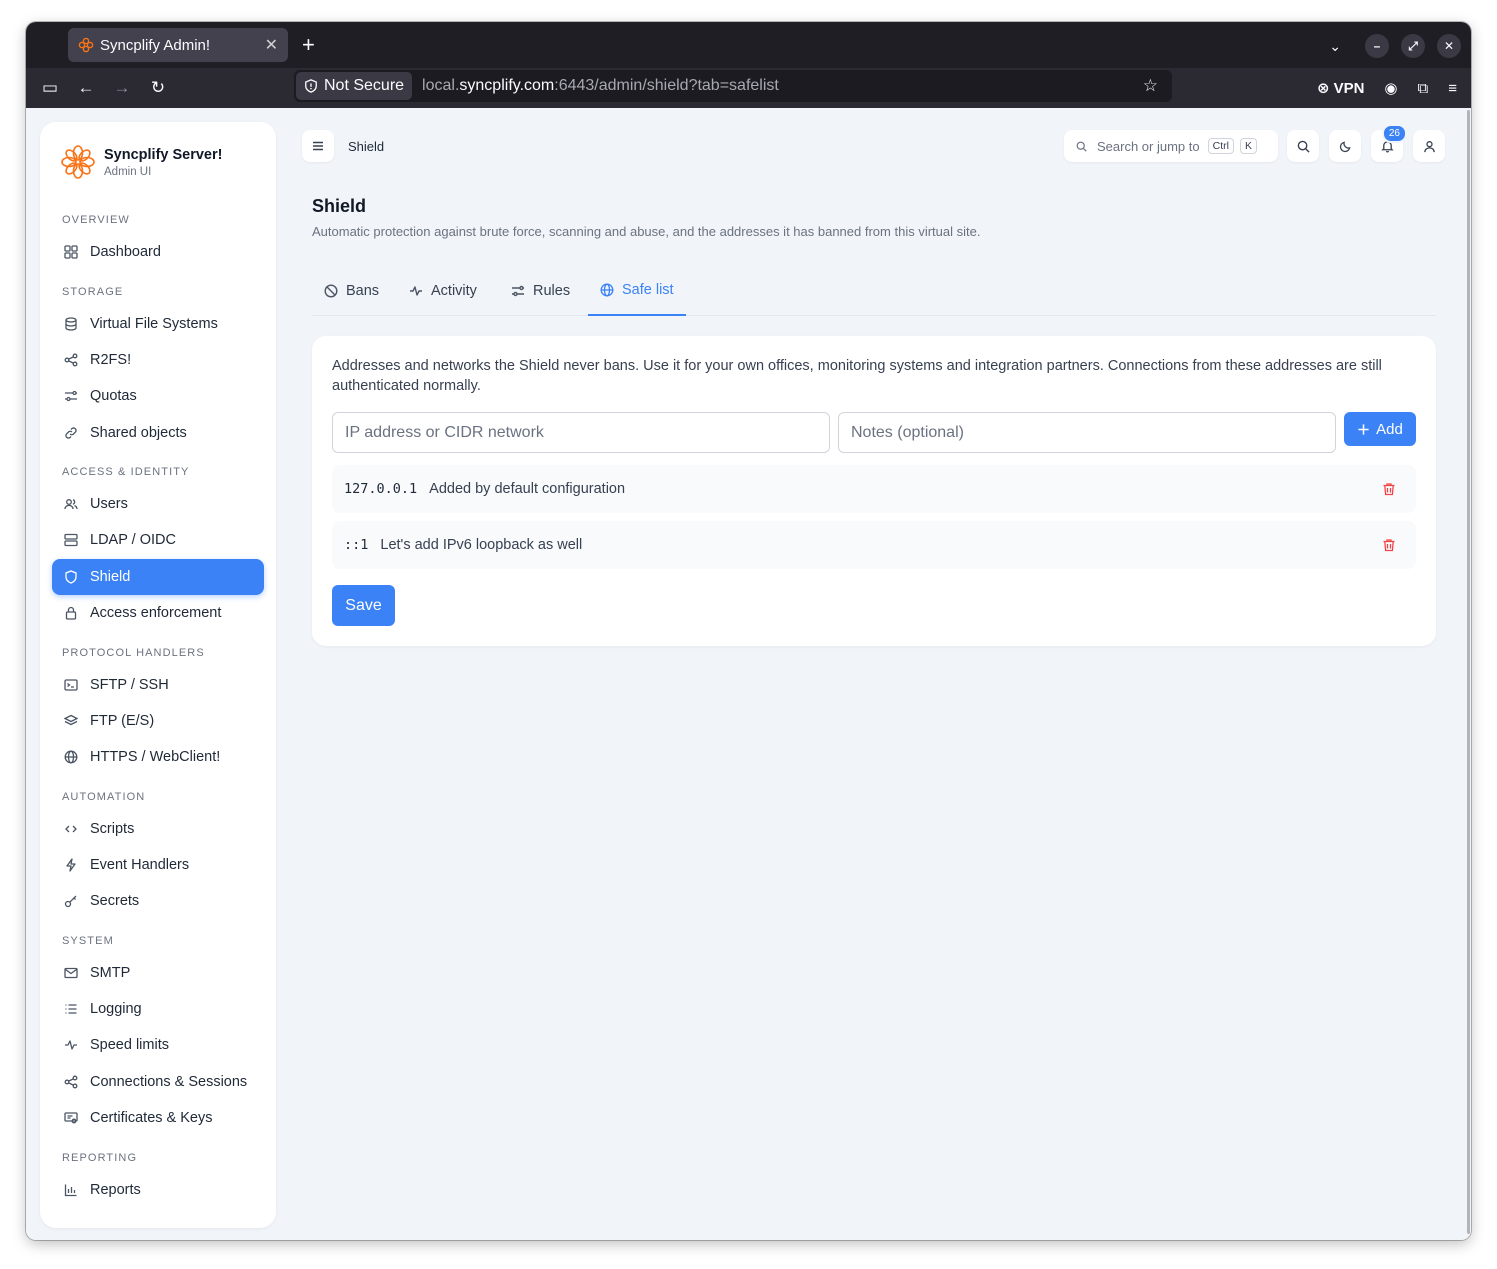 The image size is (1497, 1269). What do you see at coordinates (163, 154) in the screenshot?
I see `brand-name: Syncplify Server!` at bounding box center [163, 154].